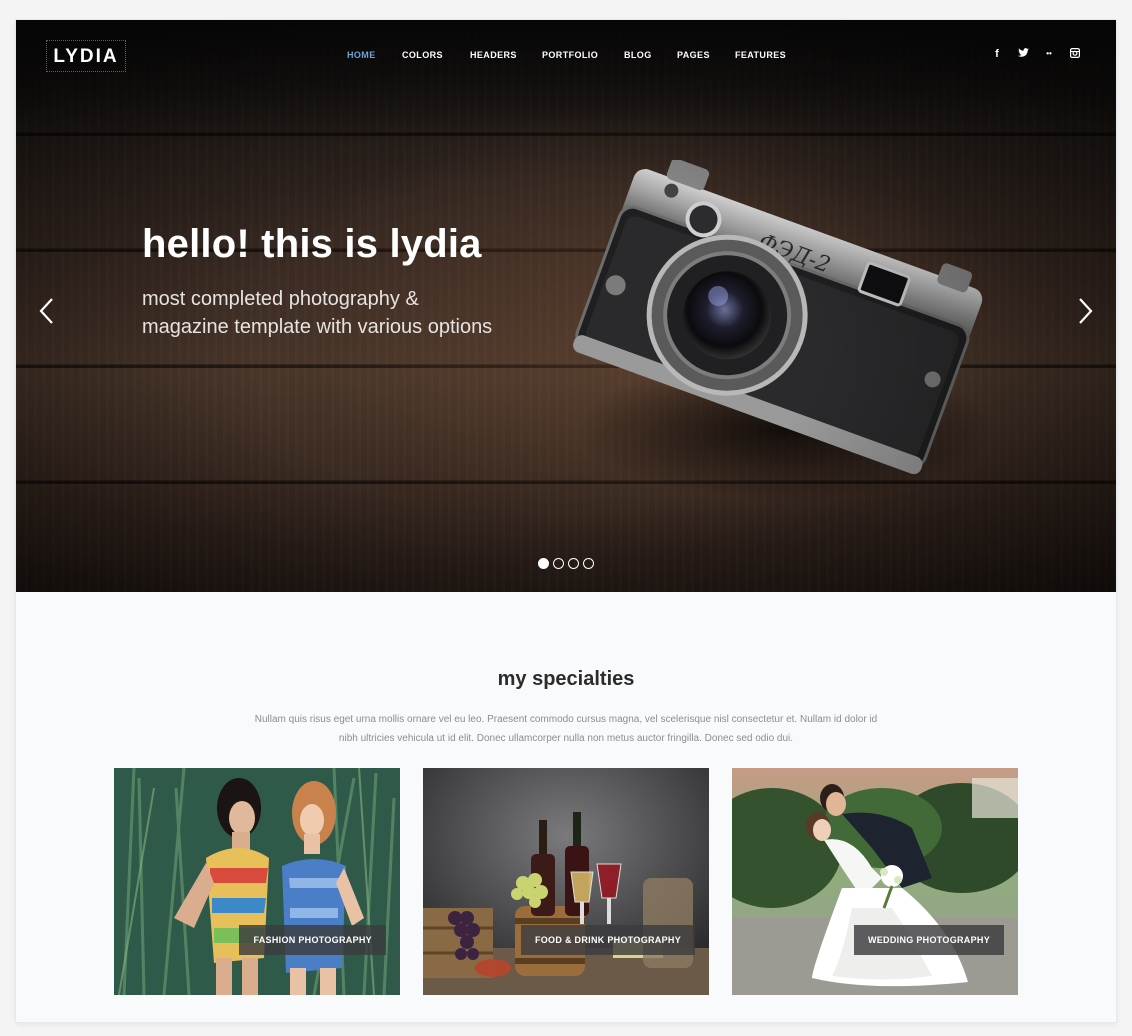  Describe the element at coordinates (280, 299) in the screenshot. I see `hero-subtitle-line1: most completed photography &` at that location.